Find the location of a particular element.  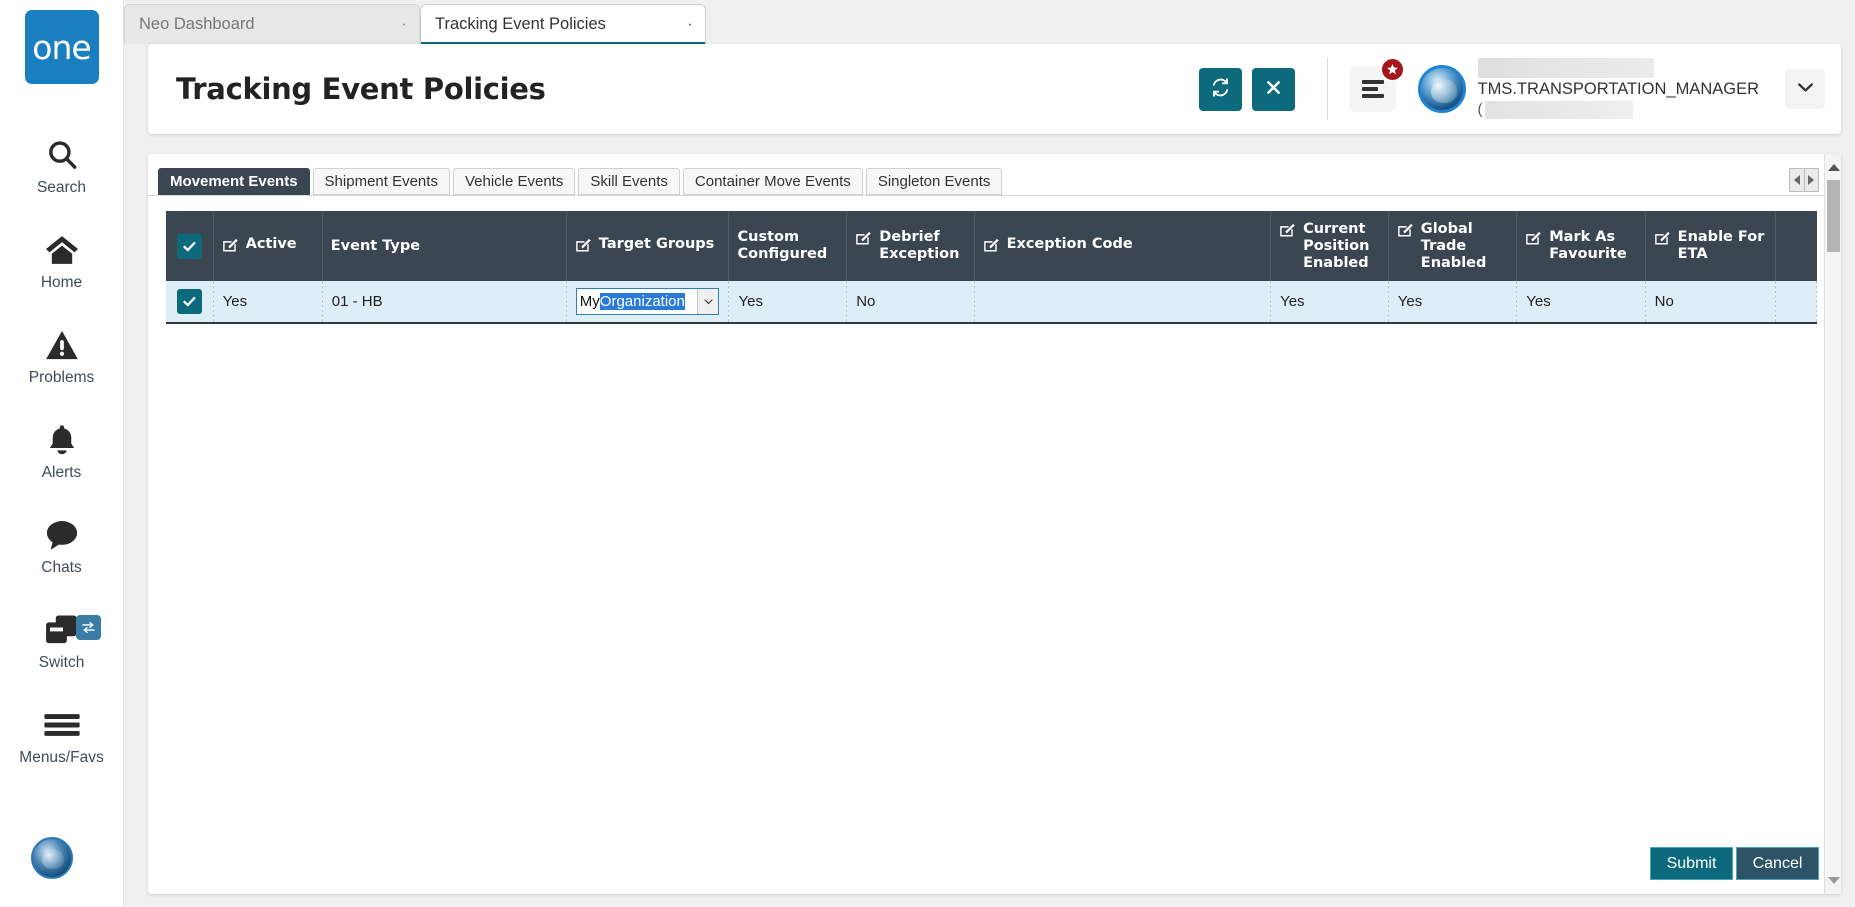

sidebar-item-switch: Switch is located at coordinates (61, 640).